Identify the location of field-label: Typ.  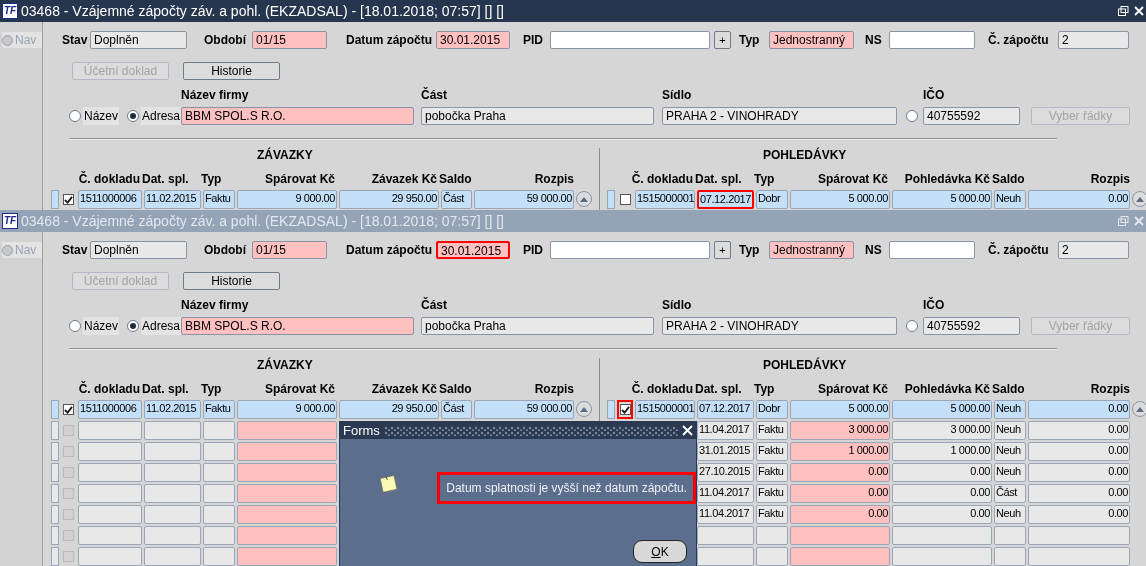
(750, 250).